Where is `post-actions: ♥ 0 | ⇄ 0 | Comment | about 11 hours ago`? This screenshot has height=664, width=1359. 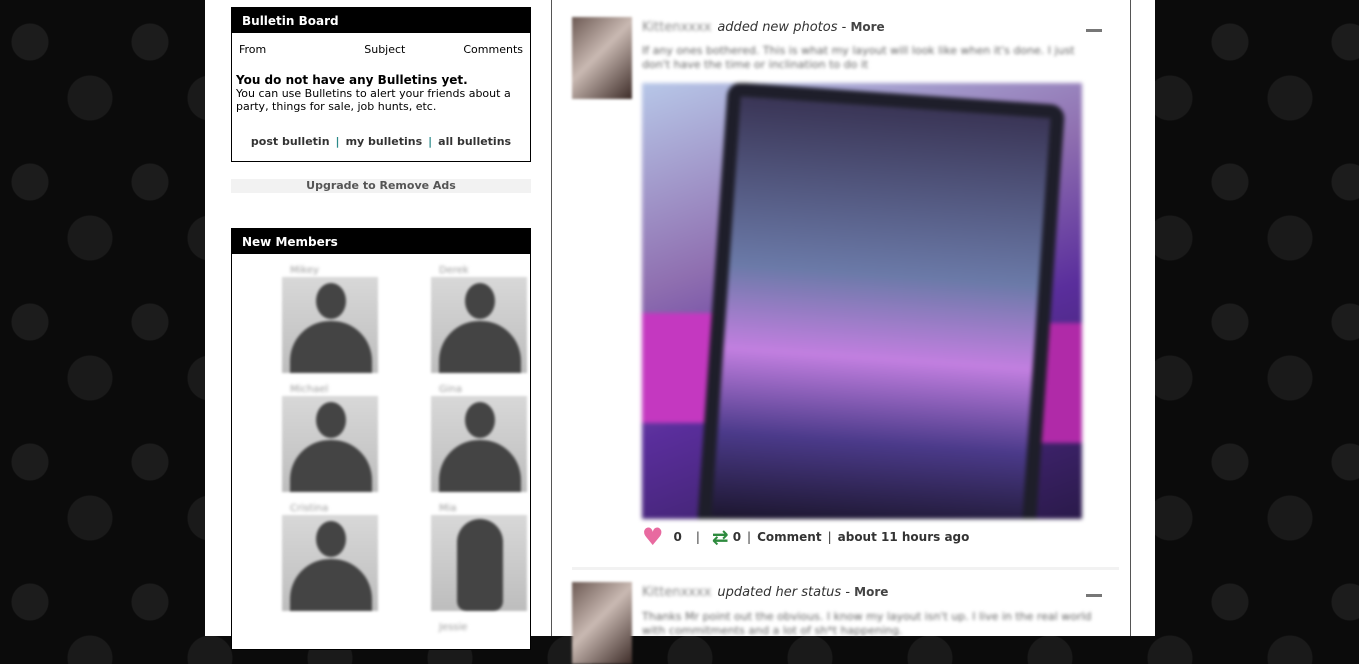
post-actions: ♥ 0 | ⇄ 0 | Comment | about 11 hours ago is located at coordinates (806, 537).